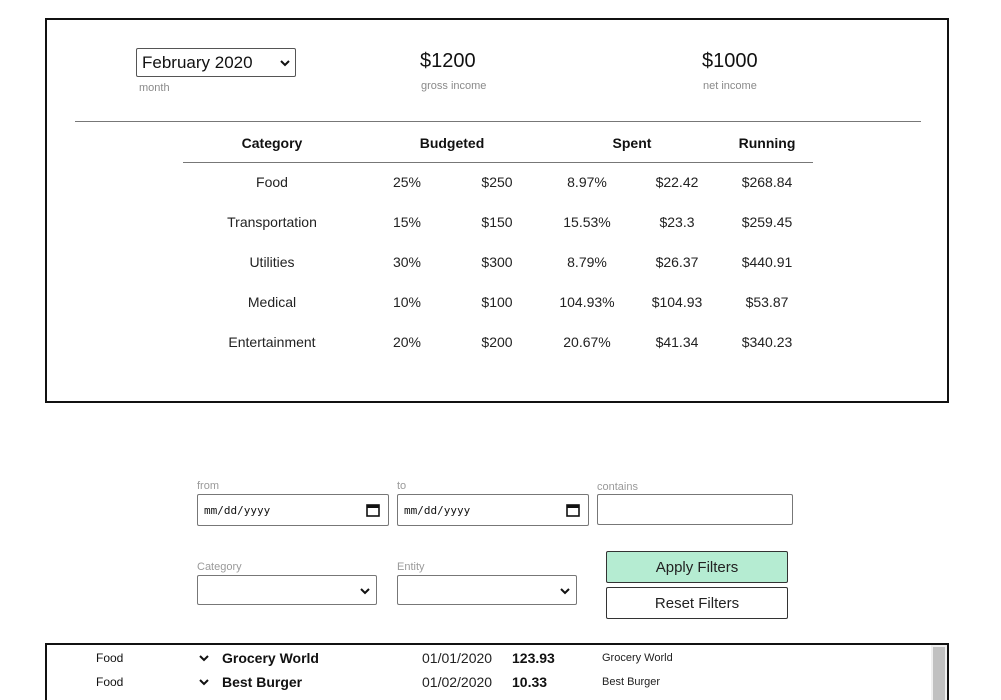  What do you see at coordinates (498, 162) in the screenshot?
I see `table-header-rule` at bounding box center [498, 162].